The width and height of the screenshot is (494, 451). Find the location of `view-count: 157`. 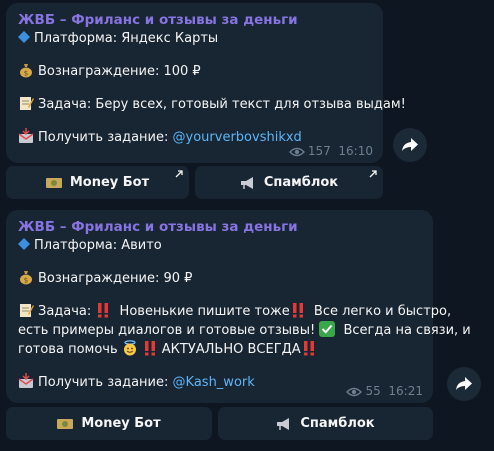

view-count: 157 is located at coordinates (319, 151).